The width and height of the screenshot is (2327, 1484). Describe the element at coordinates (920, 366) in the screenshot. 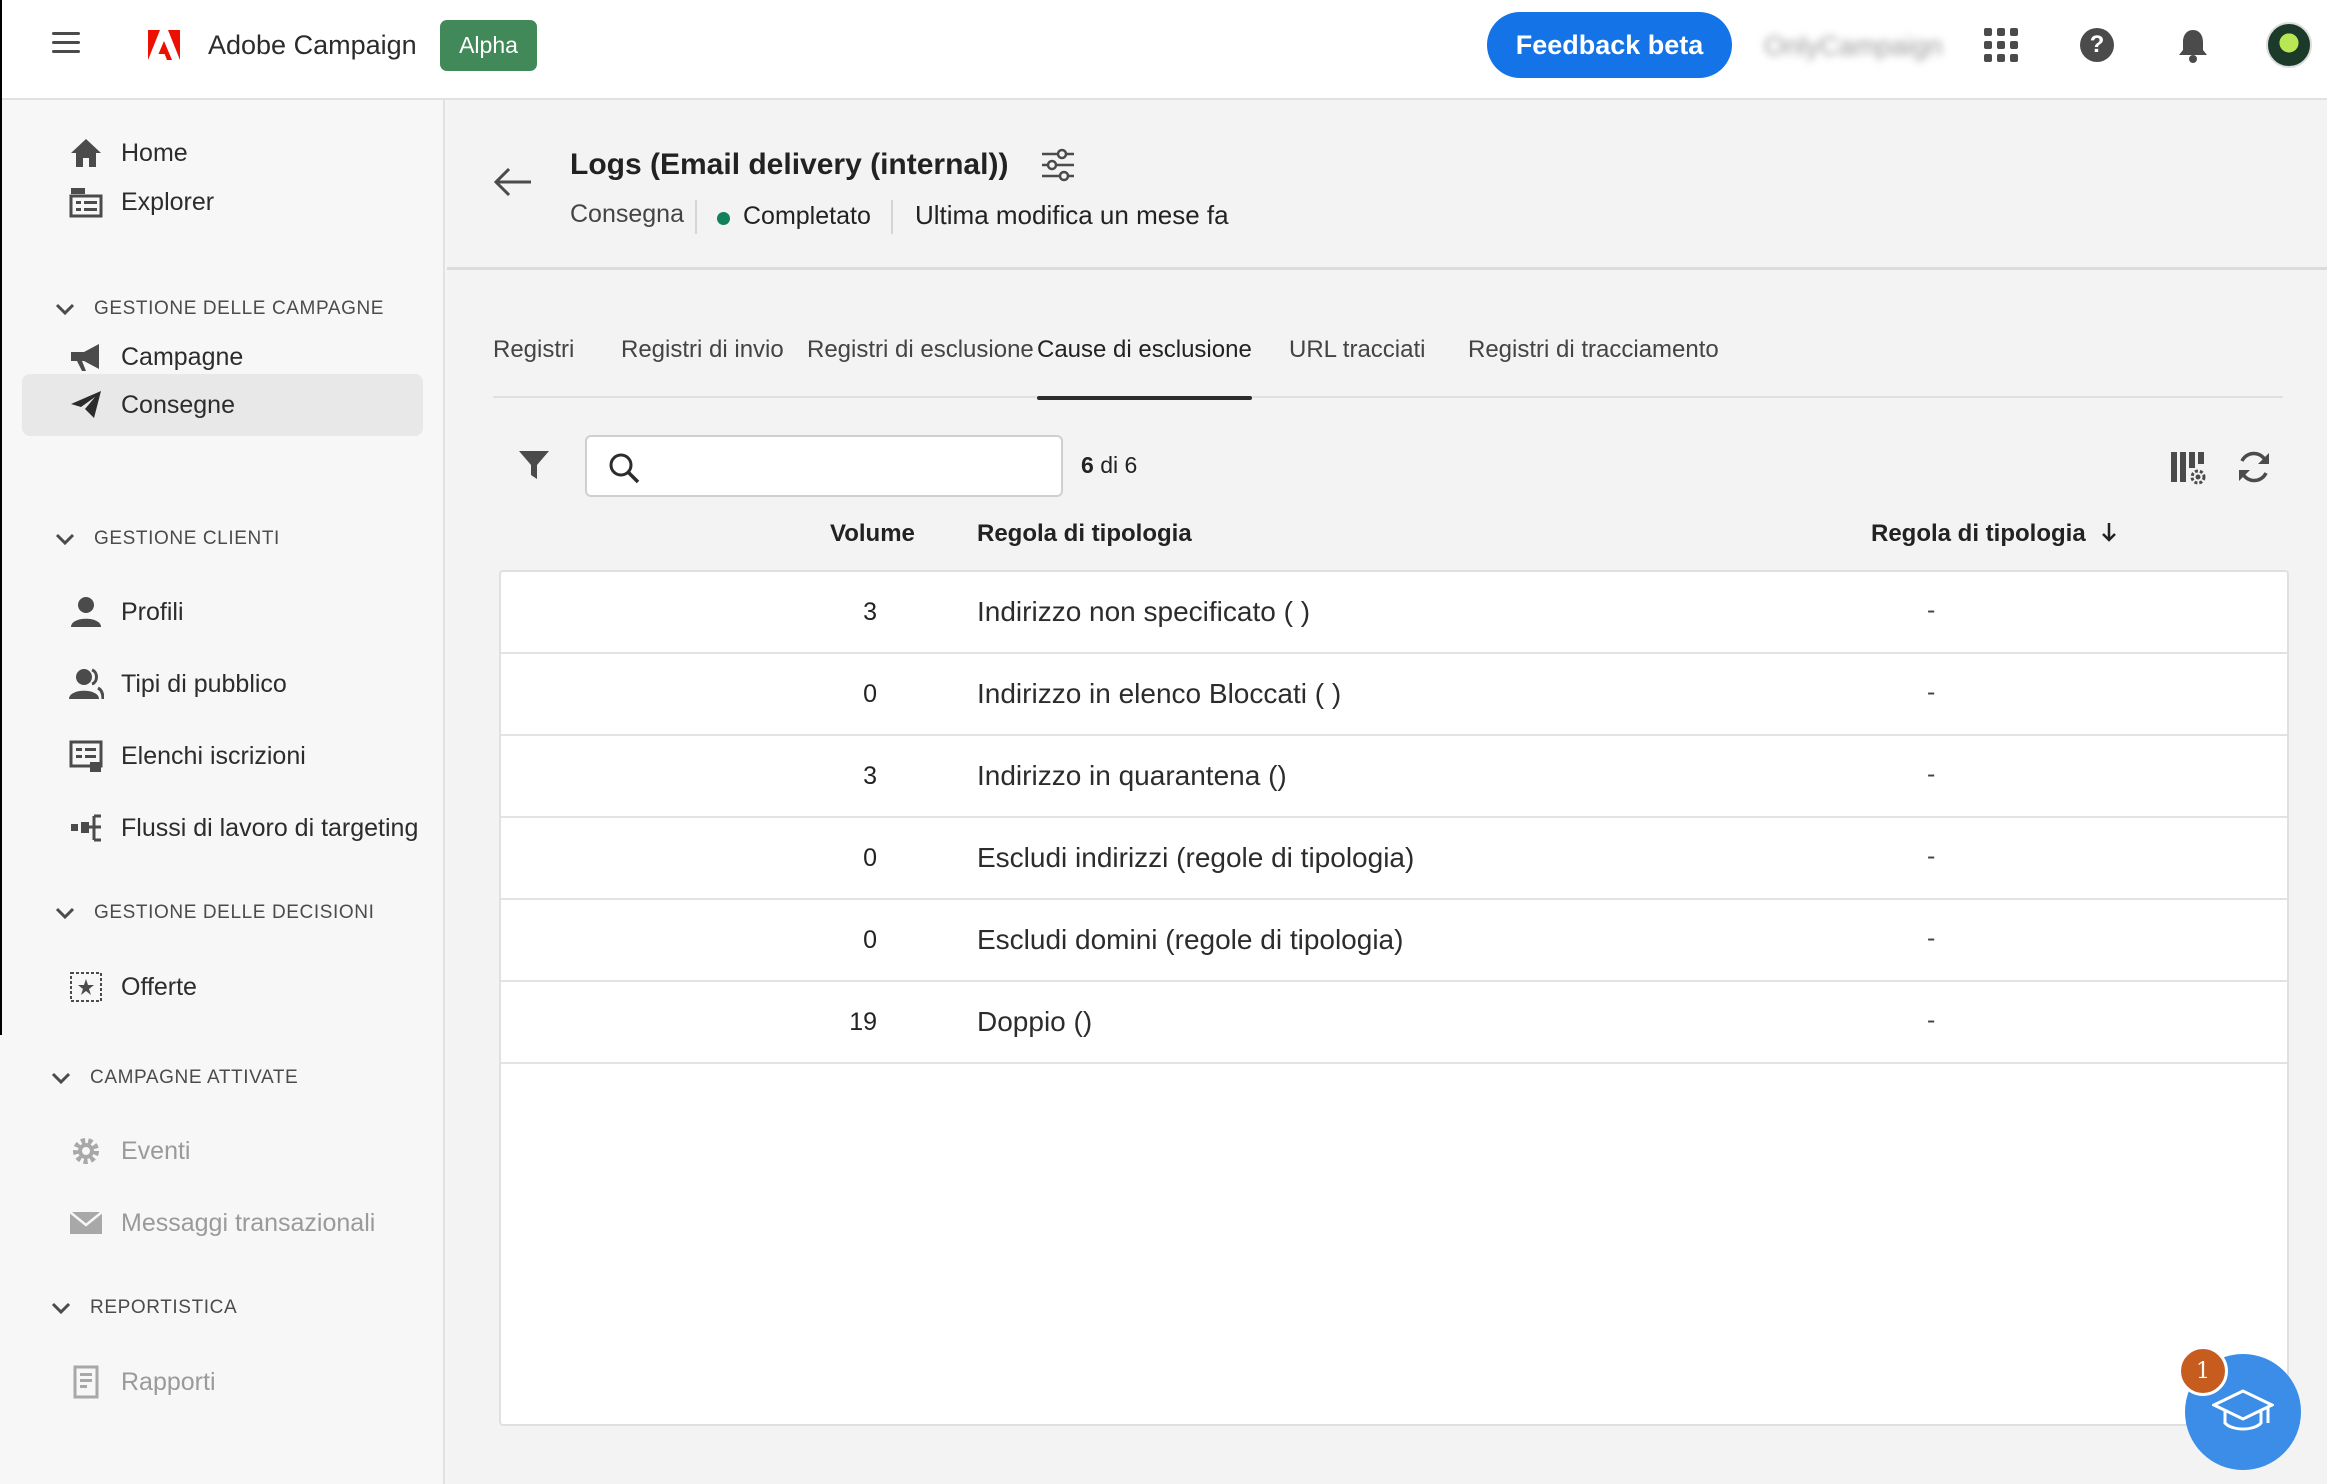

I see `tab-registri-di-esclusione: Registri di esclusione` at that location.